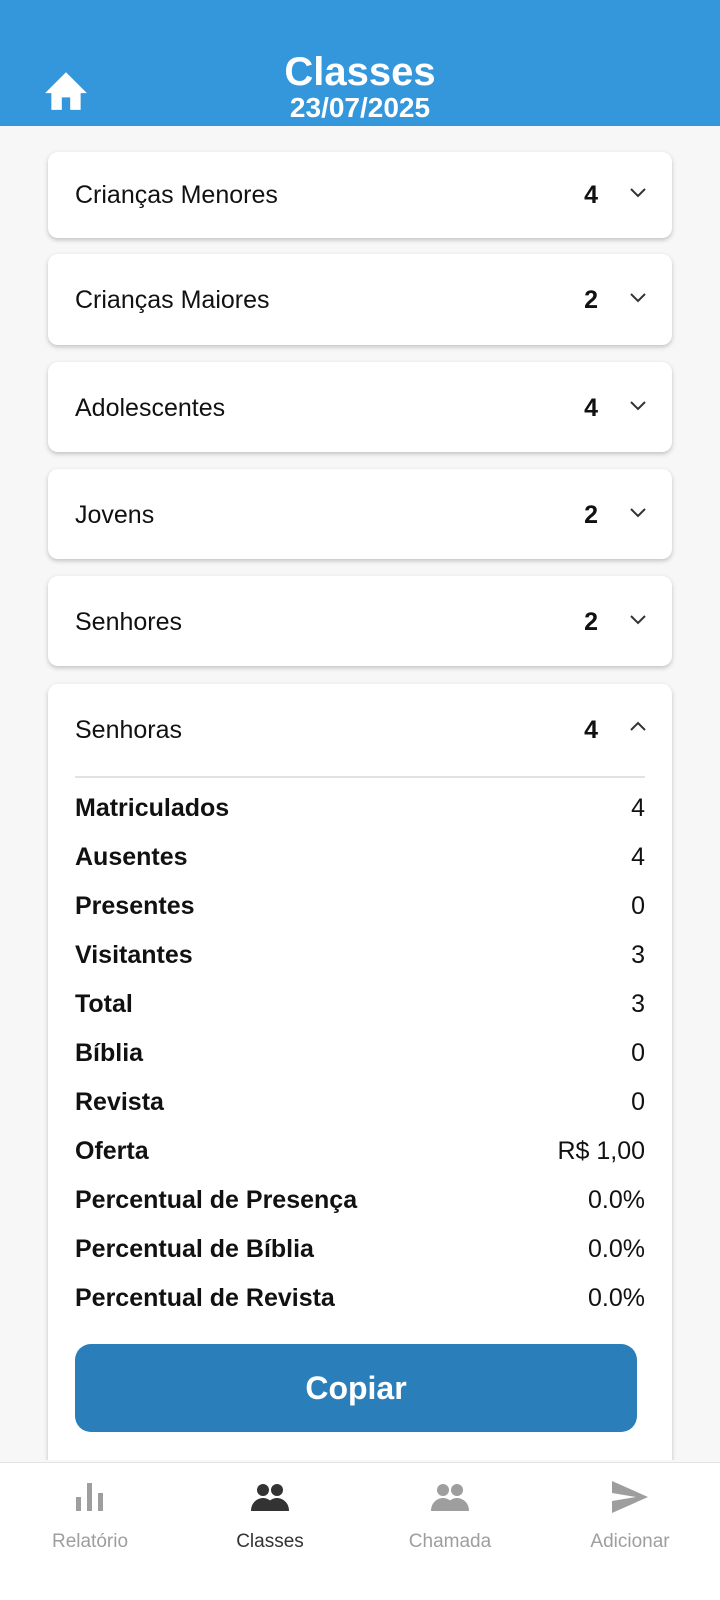 This screenshot has width=720, height=1600. I want to click on stat-label: Percentual de Presença, so click(216, 1200).